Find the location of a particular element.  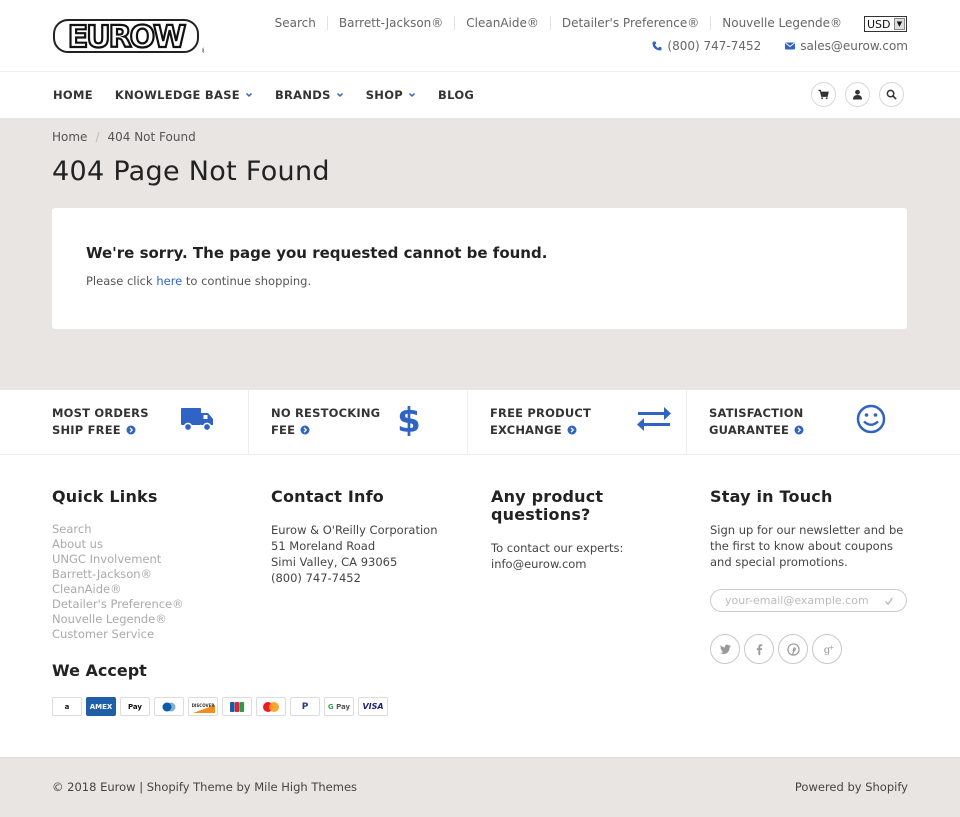

contact-street: 51 Moreland Road is located at coordinates (323, 546).